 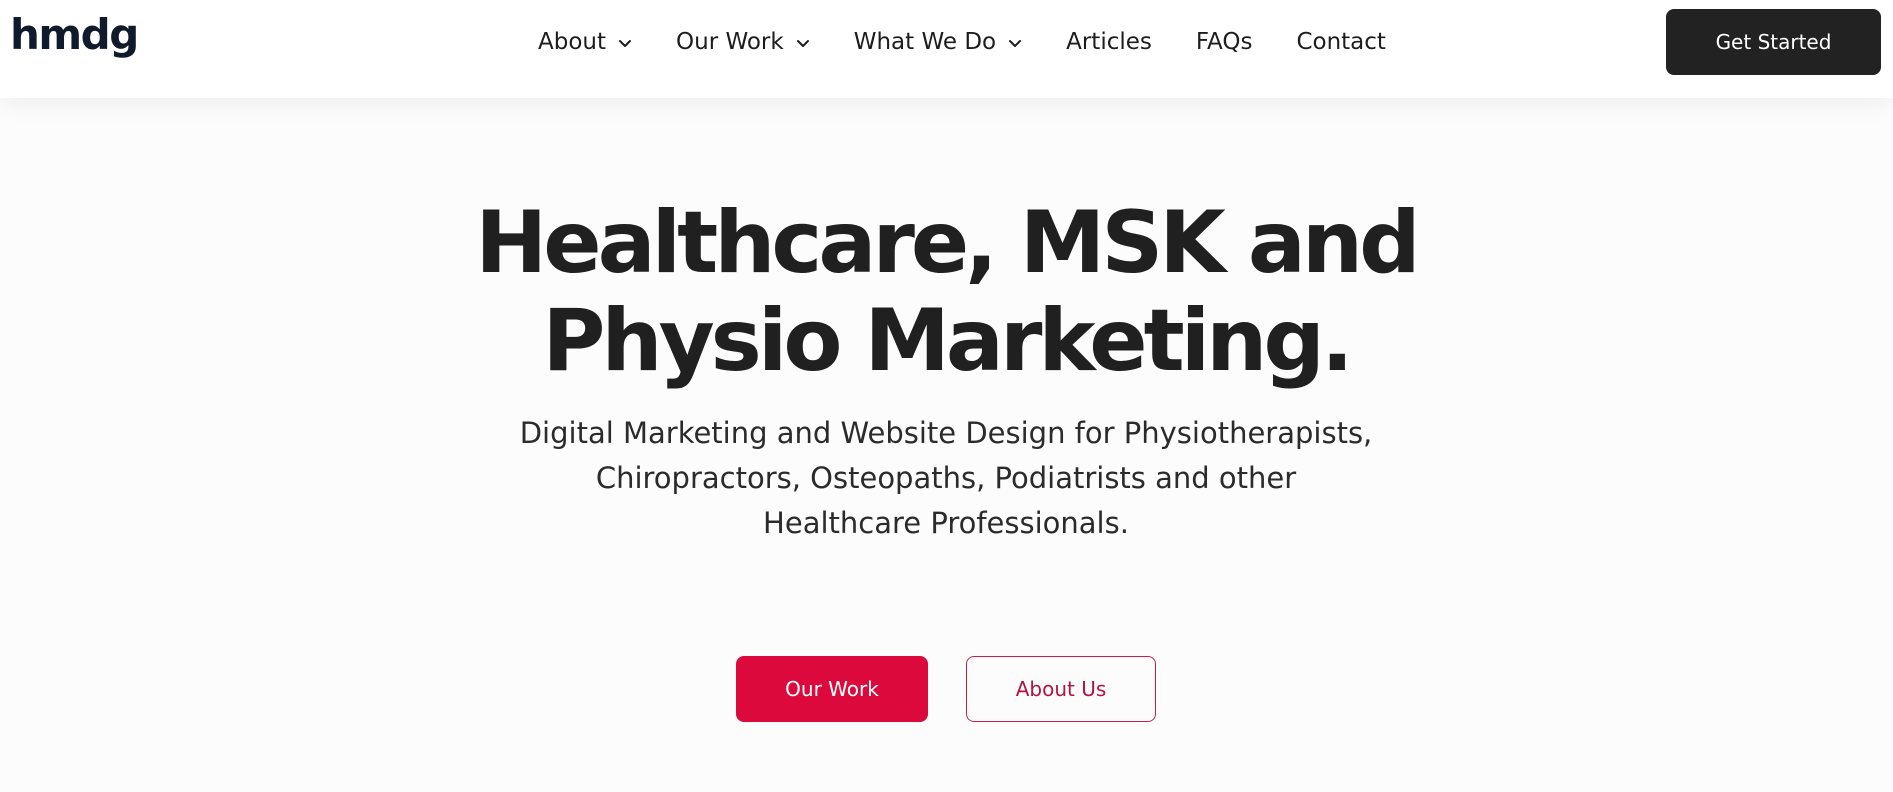 I want to click on about-us-button: About Us, so click(x=1061, y=689).